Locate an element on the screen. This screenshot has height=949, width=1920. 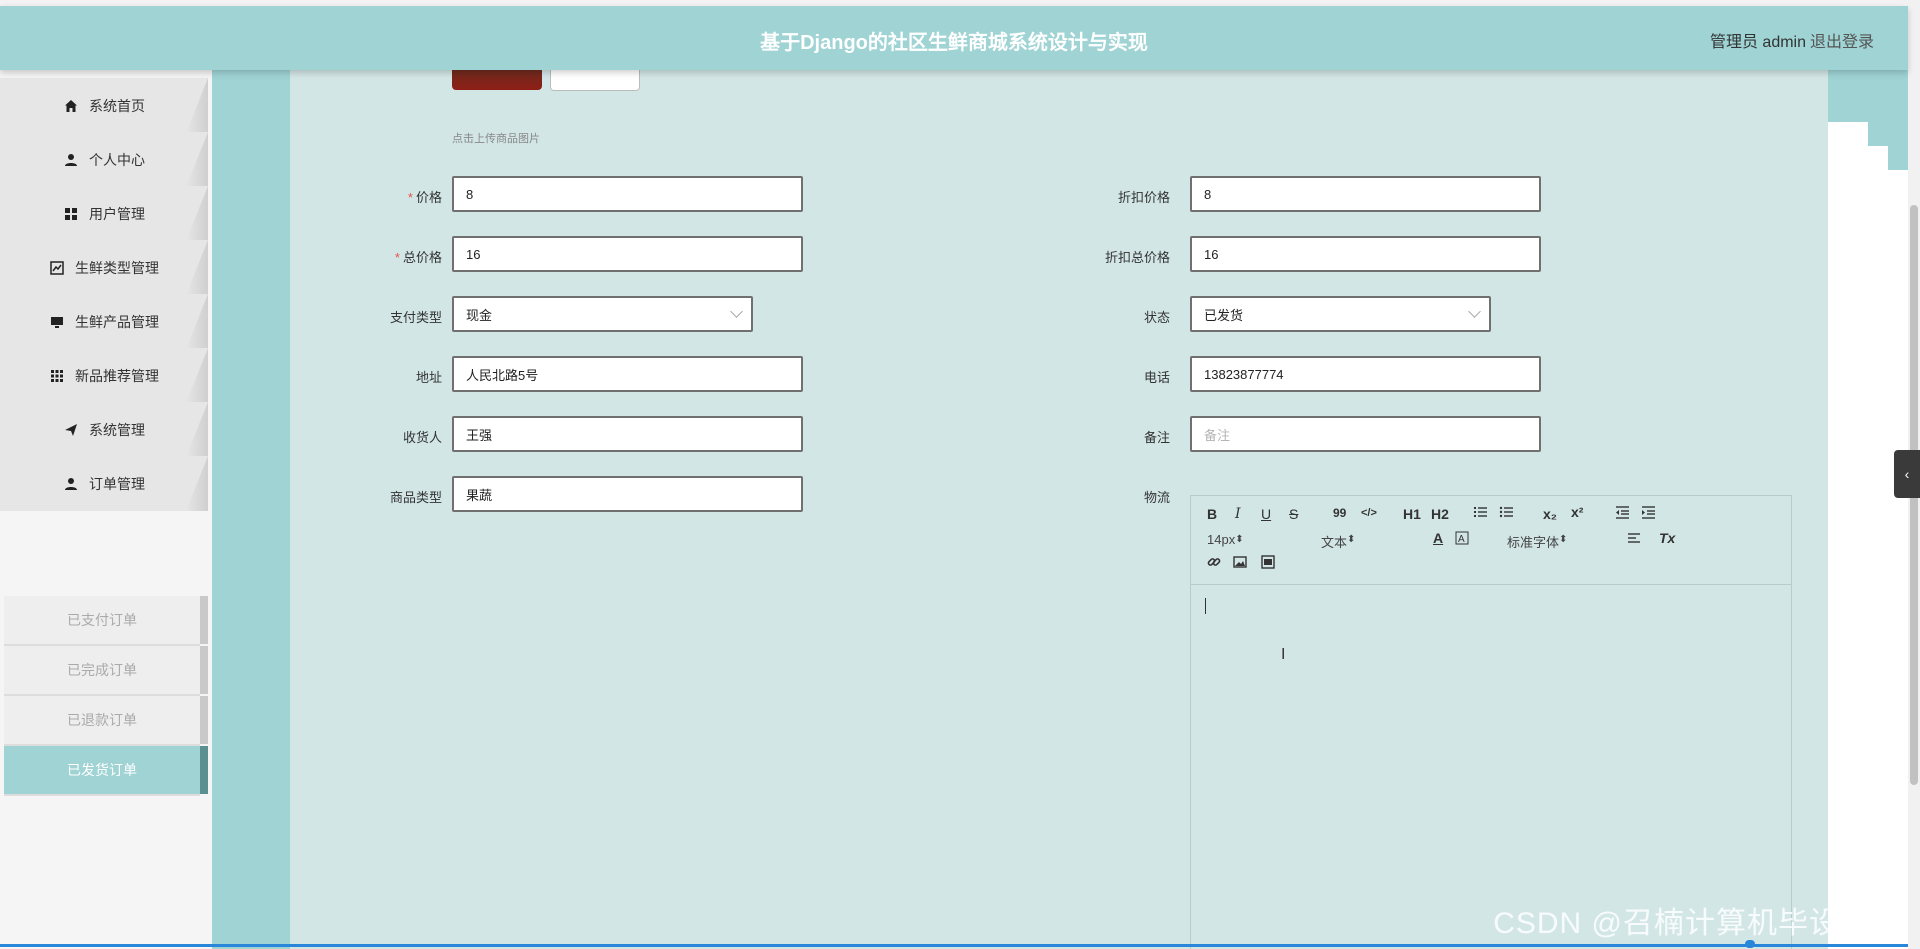
sidebar-subitem-refunded: 已退款订单 is located at coordinates (106, 721).